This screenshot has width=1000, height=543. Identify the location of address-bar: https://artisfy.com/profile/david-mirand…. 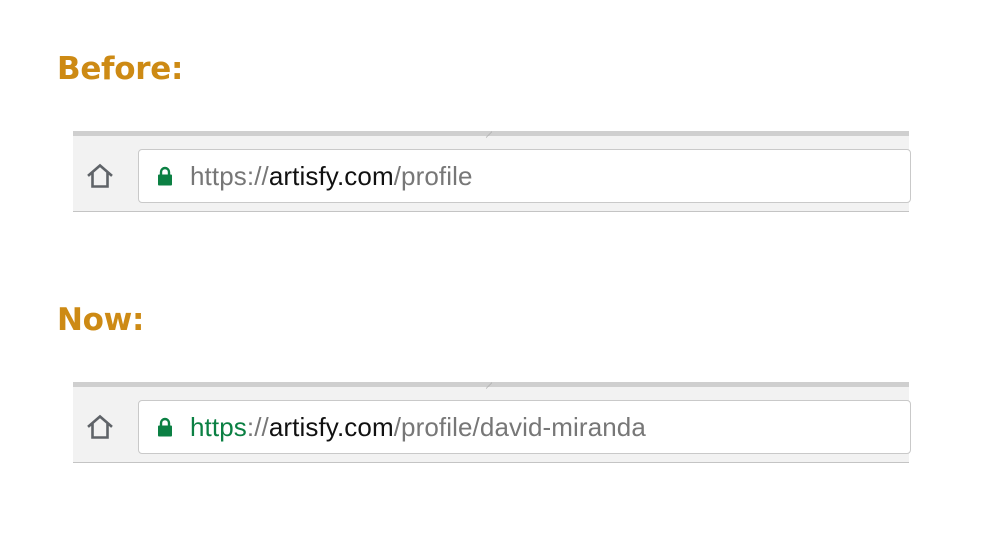
(524, 427).